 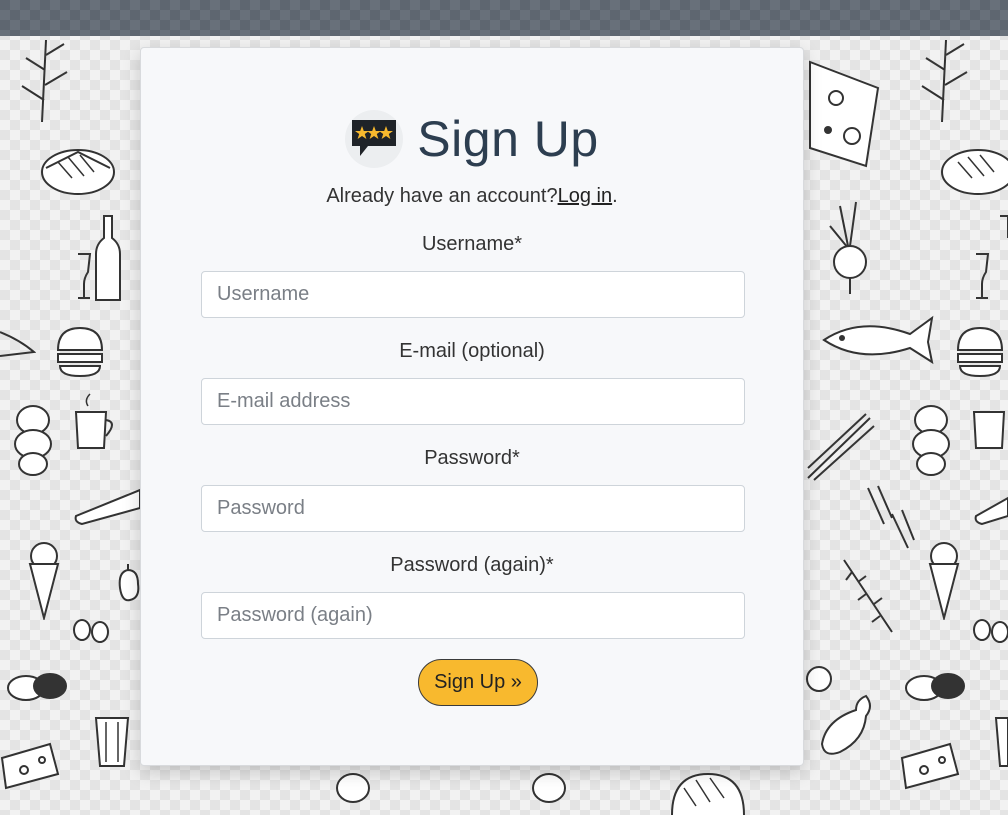 I want to click on password-again-input, so click(x=473, y=615).